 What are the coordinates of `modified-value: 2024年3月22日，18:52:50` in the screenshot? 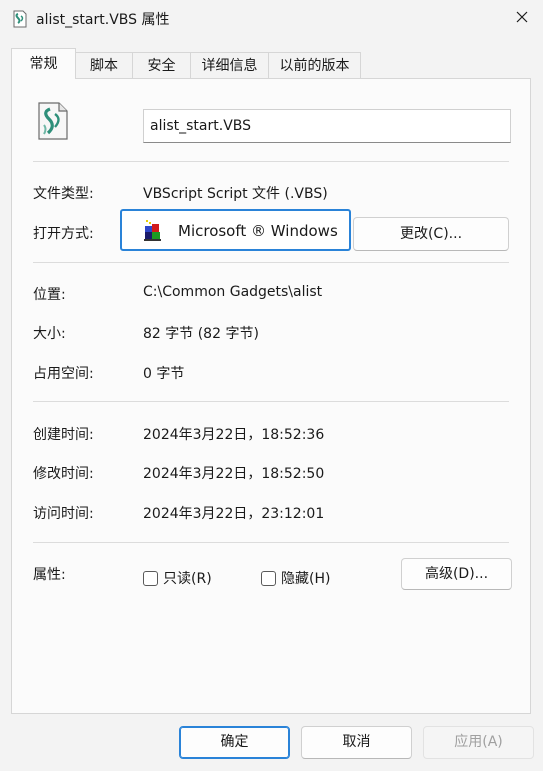 It's located at (234, 474).